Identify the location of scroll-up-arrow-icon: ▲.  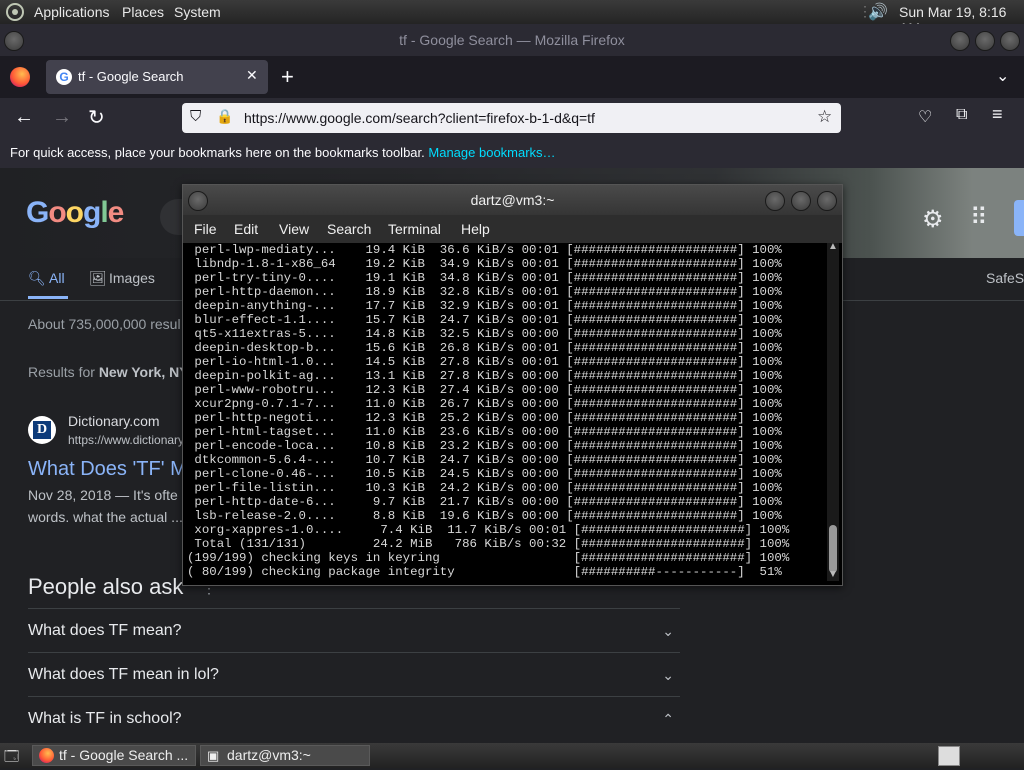
(833, 246).